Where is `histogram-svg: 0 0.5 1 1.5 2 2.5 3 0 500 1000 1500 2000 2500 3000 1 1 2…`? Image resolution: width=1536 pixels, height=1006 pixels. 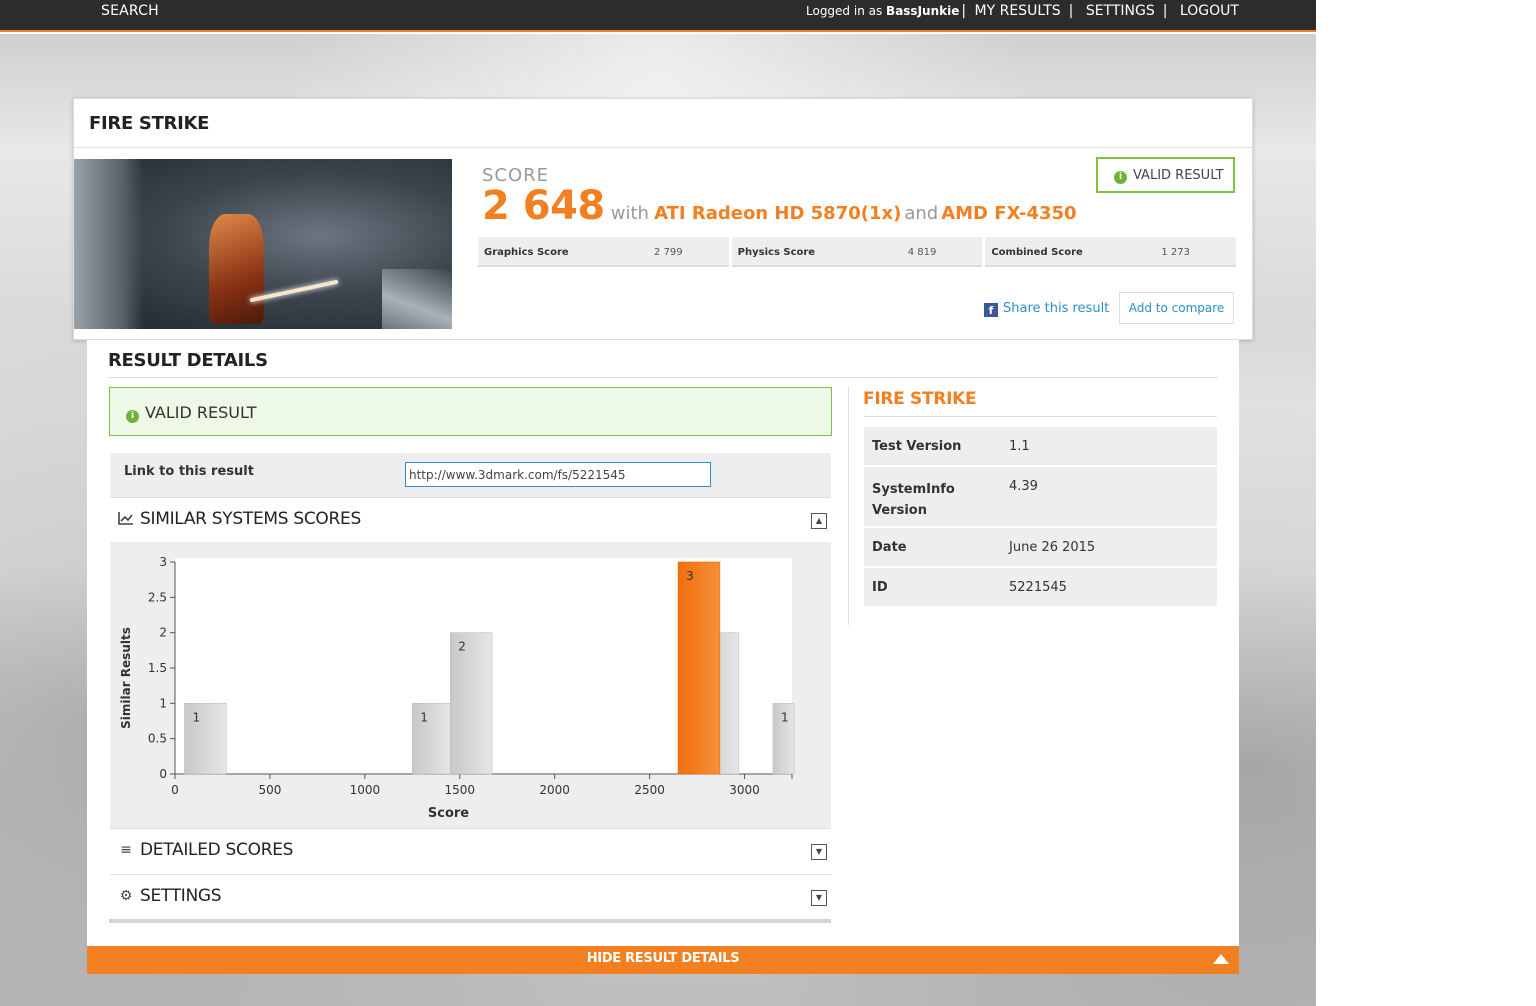 histogram-svg: 0 0.5 1 1.5 2 2.5 3 0 500 1000 1500 2000 2500 3000 1 1 2… is located at coordinates (457, 688).